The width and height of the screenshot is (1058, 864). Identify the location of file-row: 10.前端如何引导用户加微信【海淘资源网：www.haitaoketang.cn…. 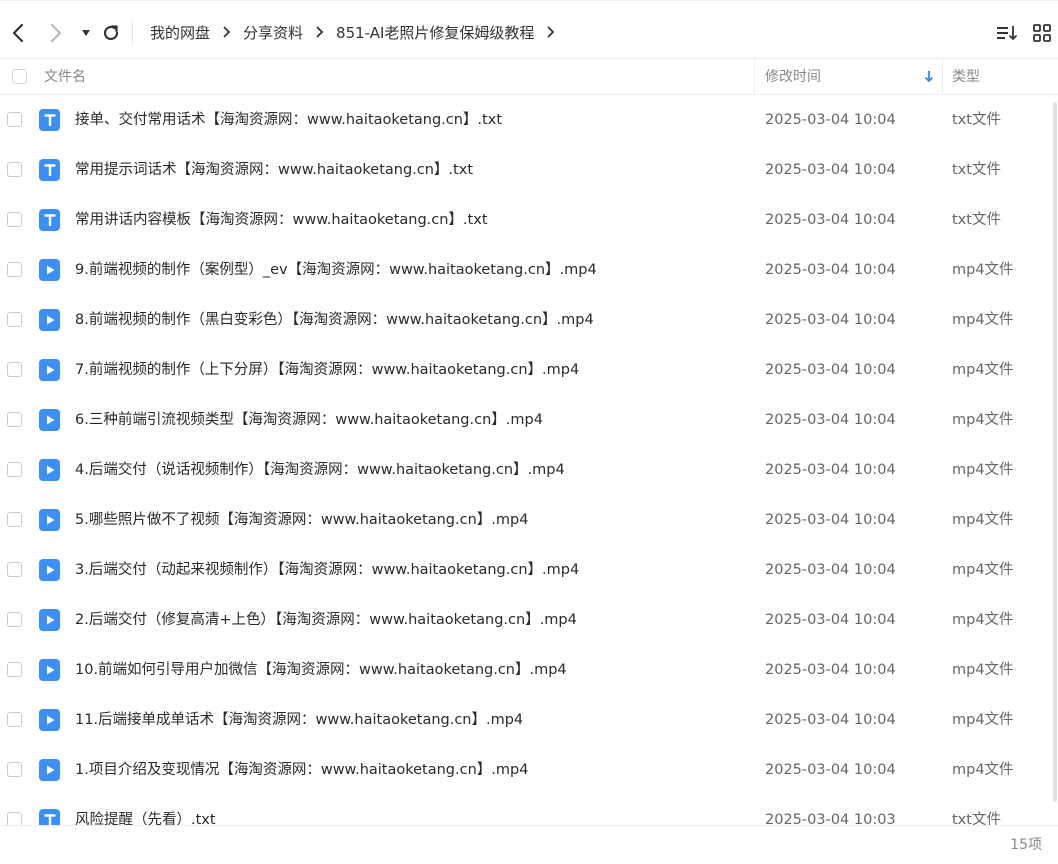
(529, 670).